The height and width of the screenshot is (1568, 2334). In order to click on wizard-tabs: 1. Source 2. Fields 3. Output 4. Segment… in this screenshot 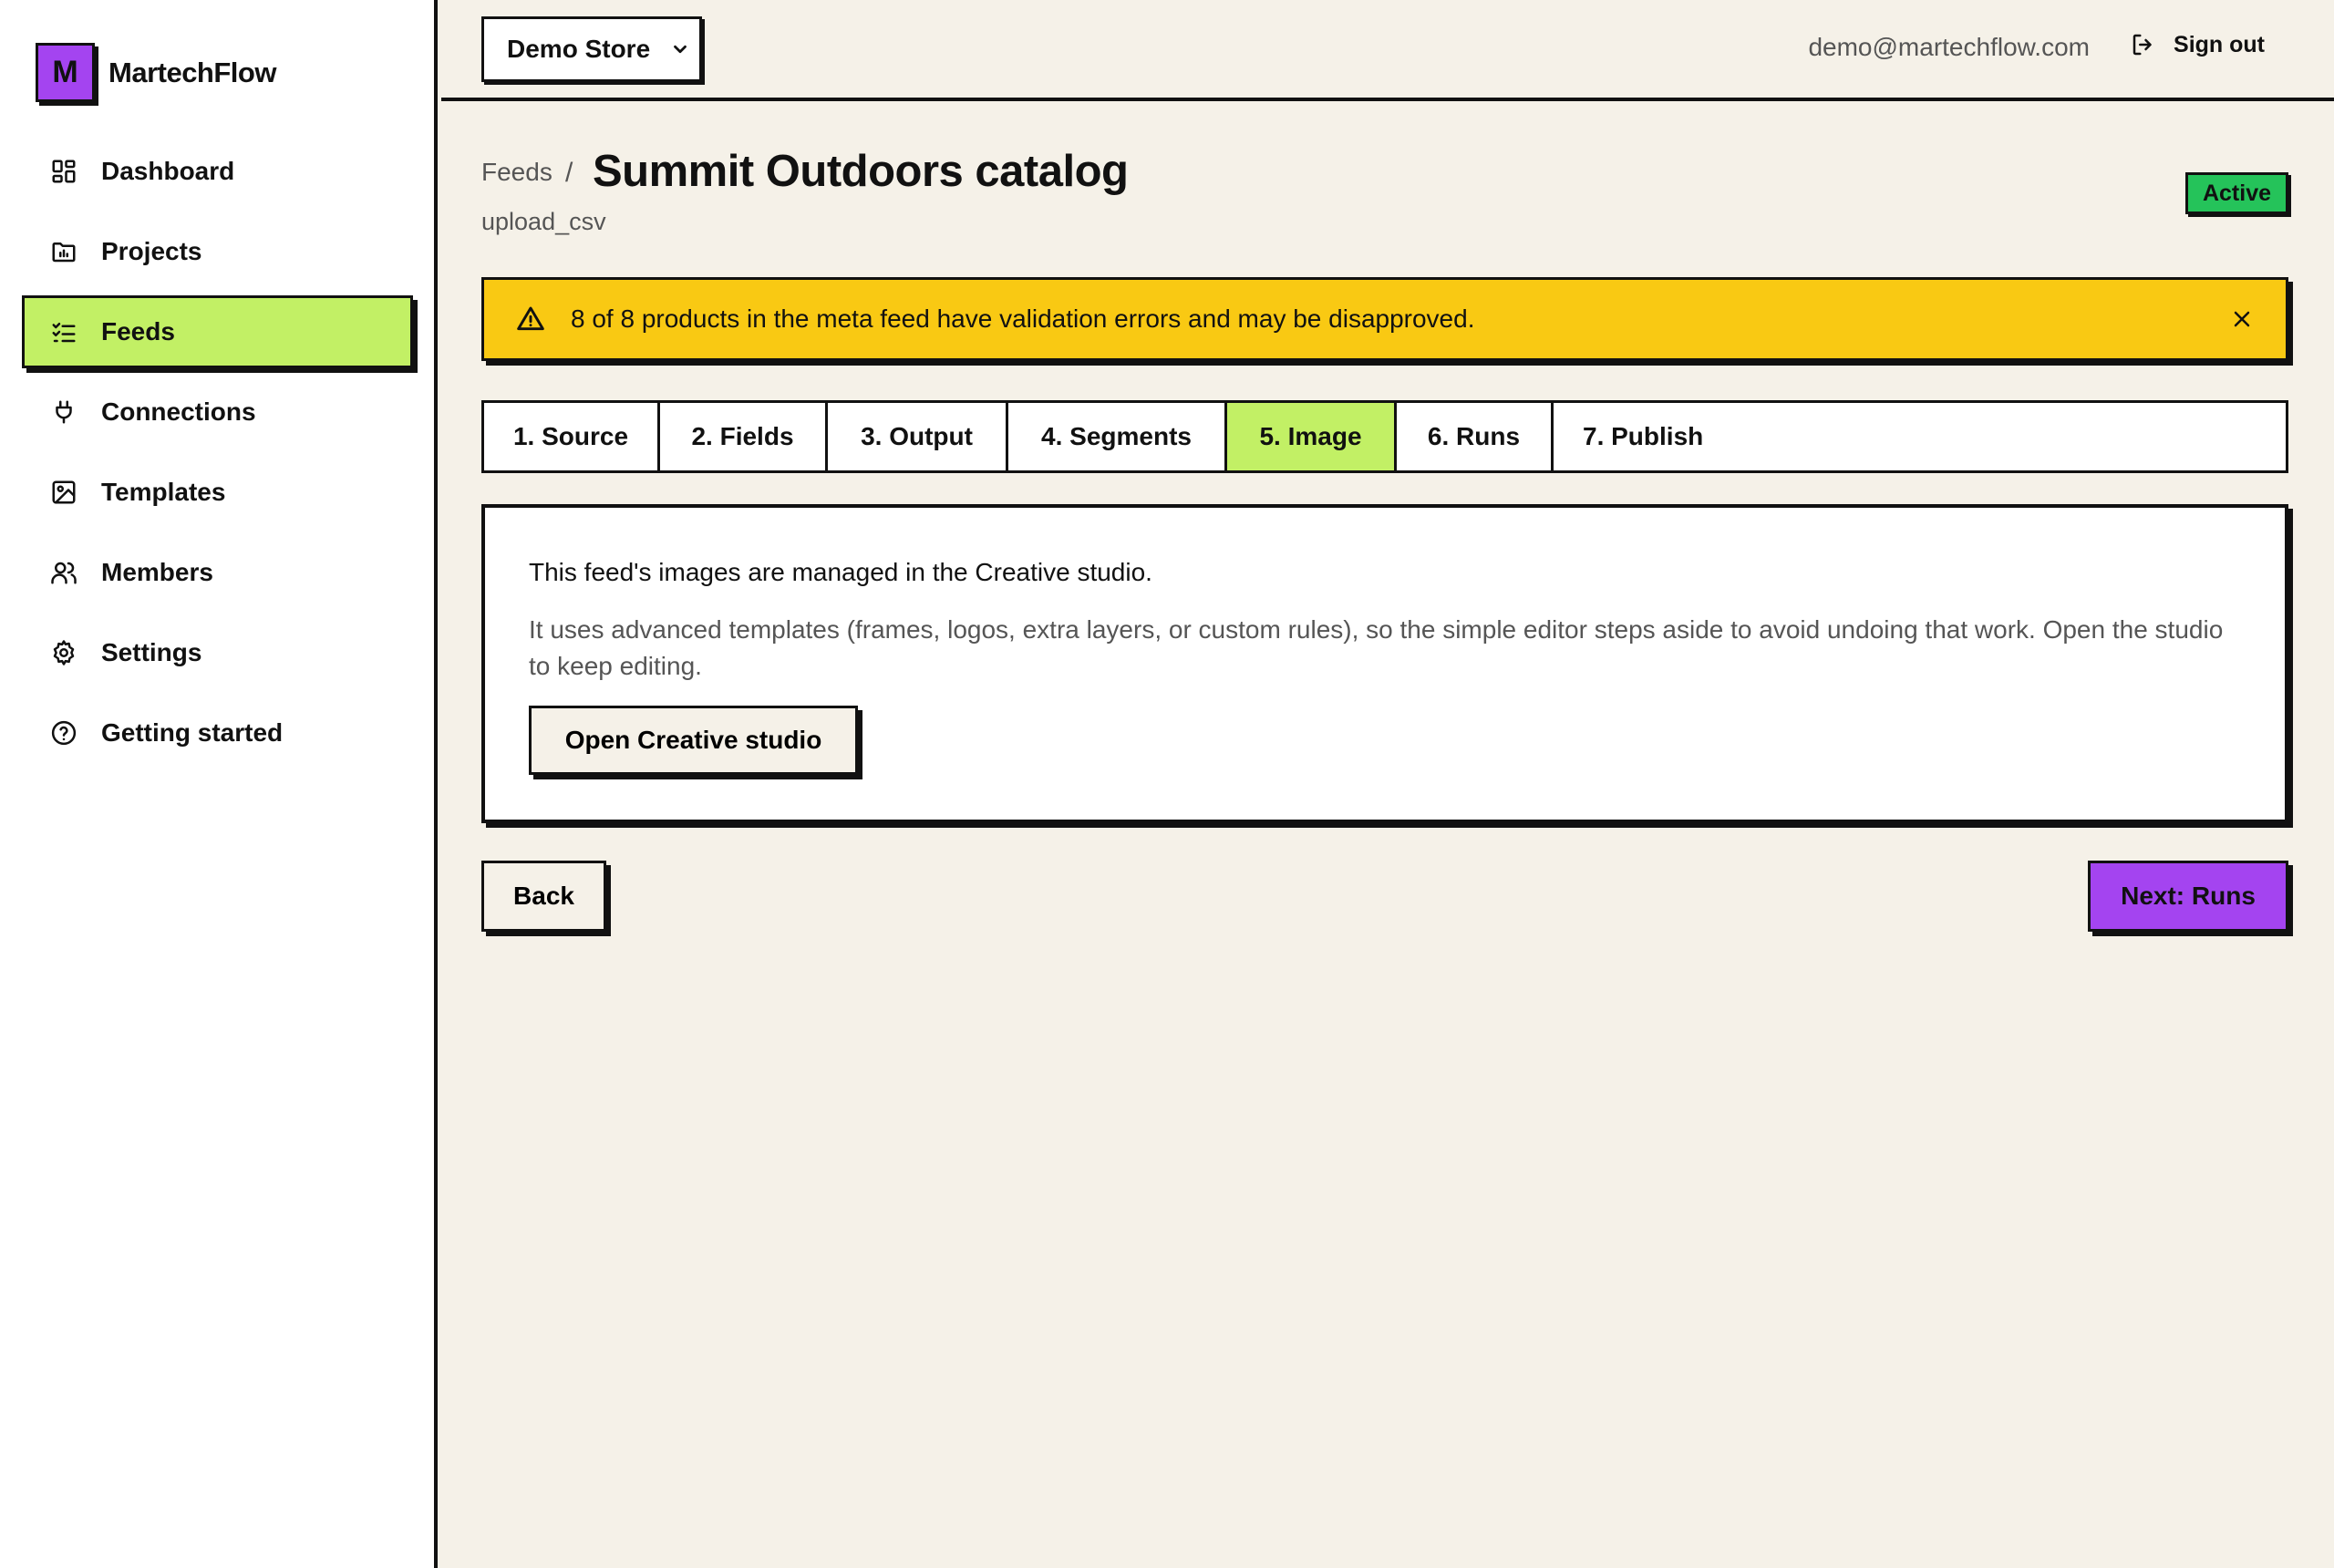, I will do `click(1384, 436)`.